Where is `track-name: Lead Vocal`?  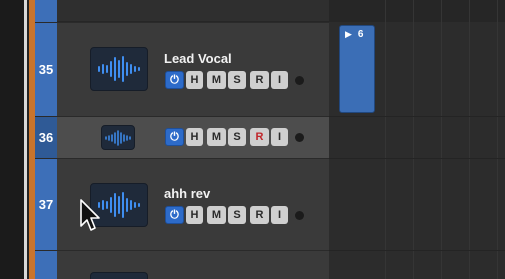
track-name: Lead Vocal is located at coordinates (198, 58).